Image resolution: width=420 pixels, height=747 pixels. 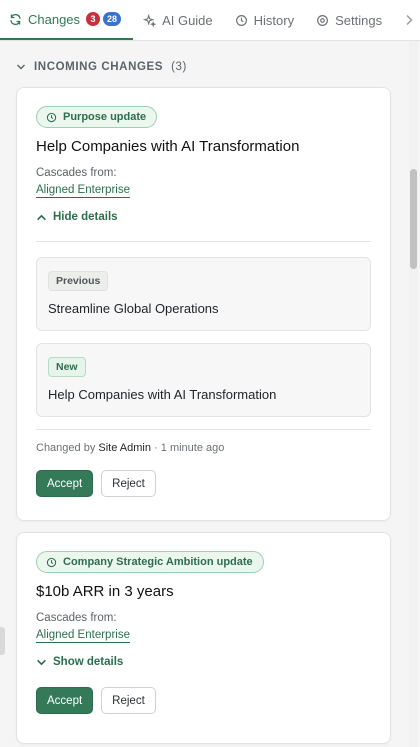 What do you see at coordinates (78, 281) in the screenshot?
I see `previous-tag: Previous` at bounding box center [78, 281].